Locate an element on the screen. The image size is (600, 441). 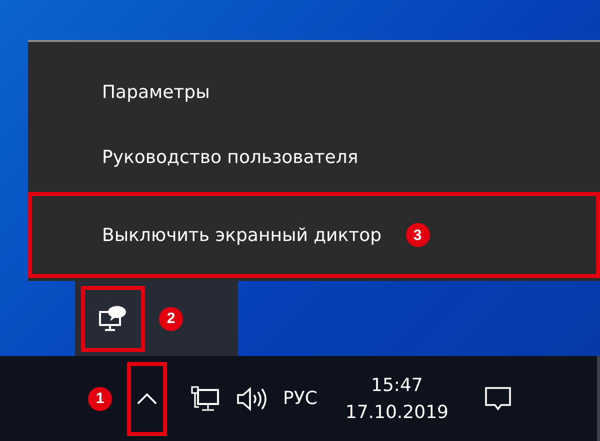
language-indicator: РУС is located at coordinates (300, 398).